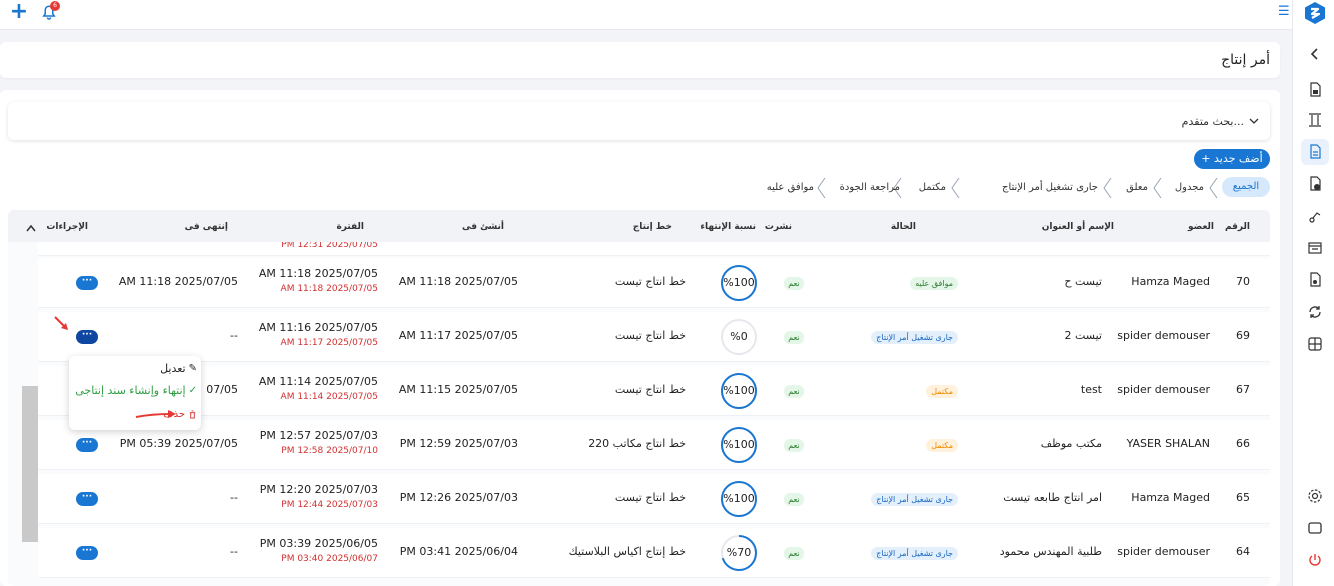  What do you see at coordinates (1315, 13) in the screenshot?
I see `app-logo-icon` at bounding box center [1315, 13].